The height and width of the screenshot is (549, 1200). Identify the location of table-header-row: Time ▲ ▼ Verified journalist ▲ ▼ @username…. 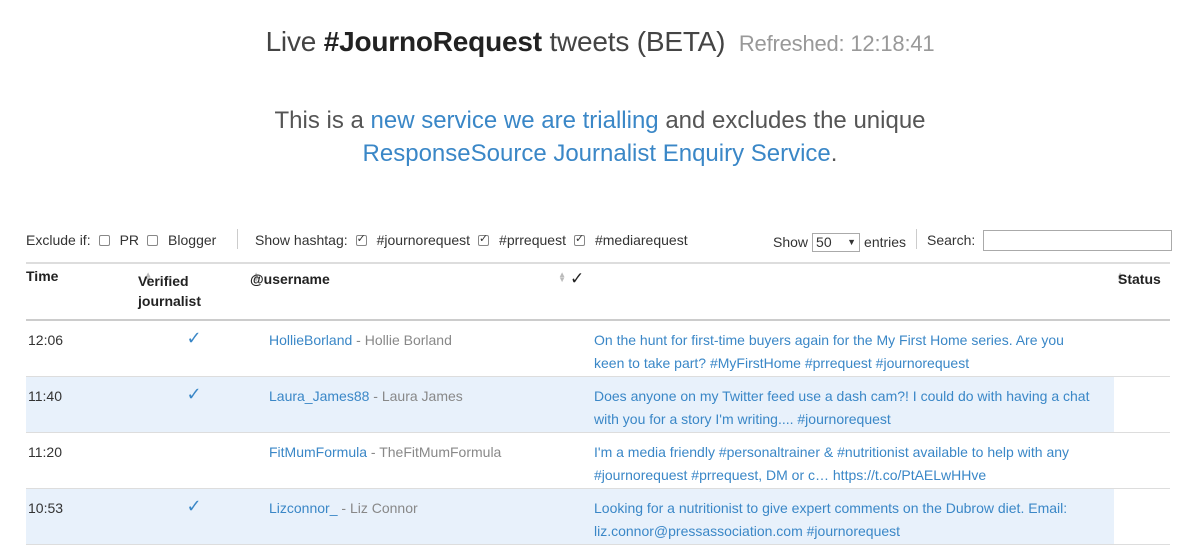
(598, 291).